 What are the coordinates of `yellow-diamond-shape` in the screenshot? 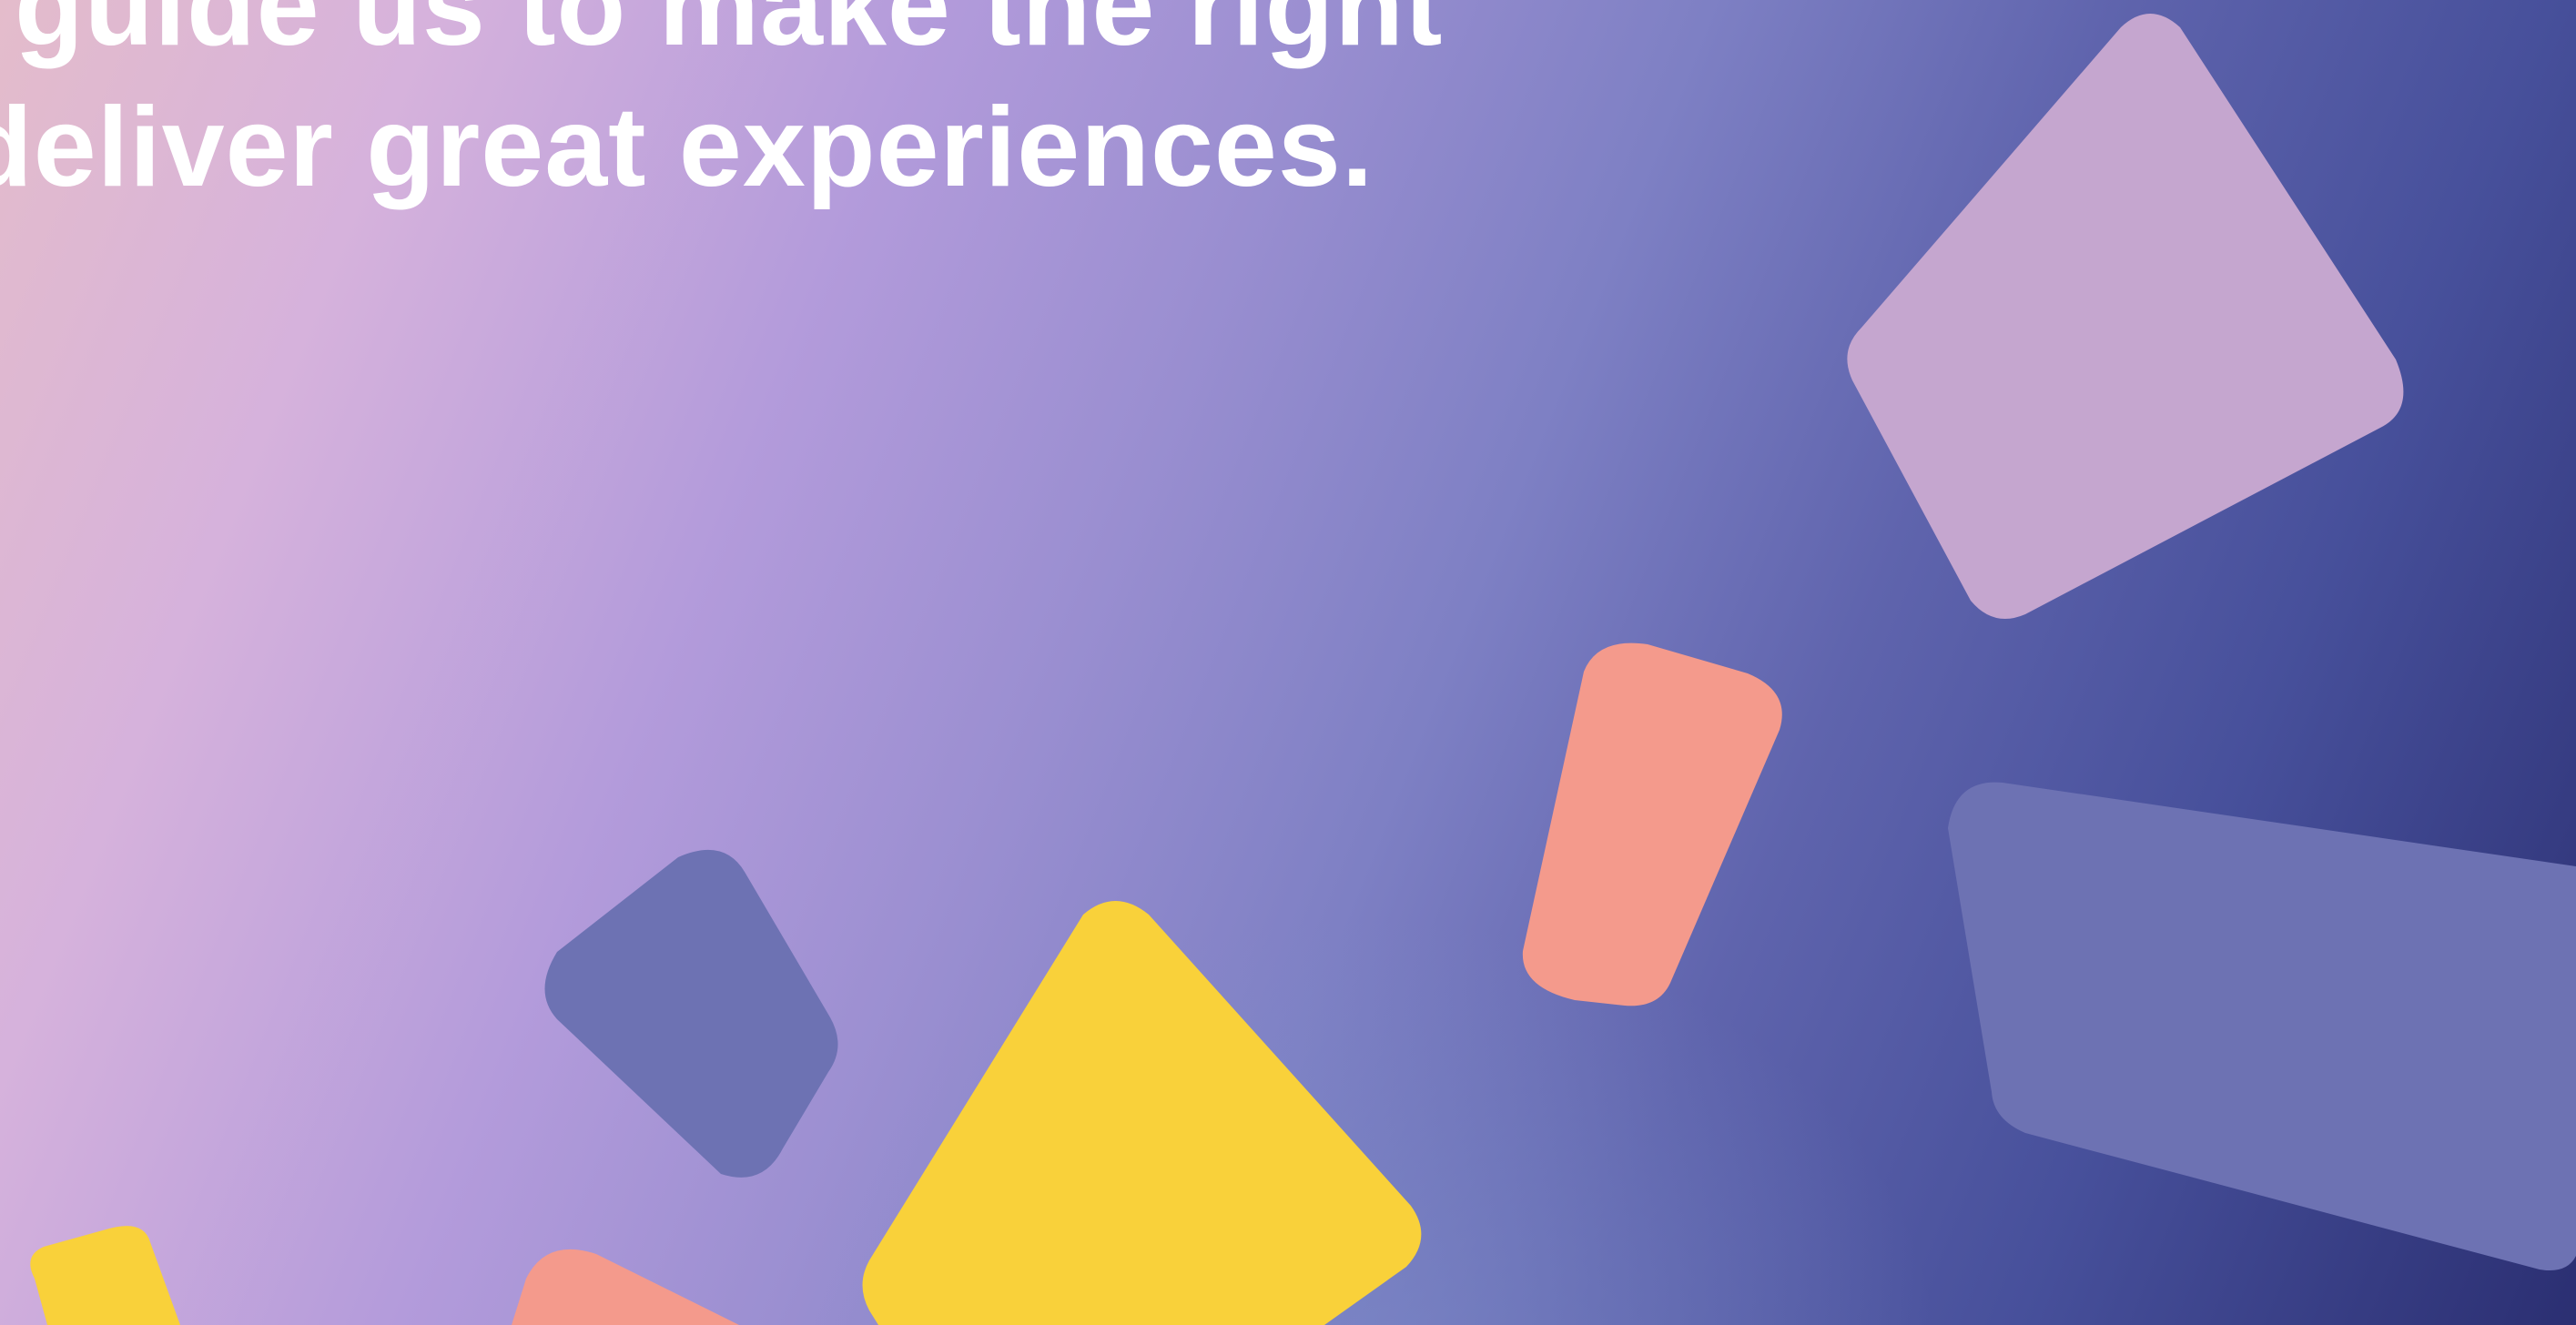 It's located at (1142, 1113).